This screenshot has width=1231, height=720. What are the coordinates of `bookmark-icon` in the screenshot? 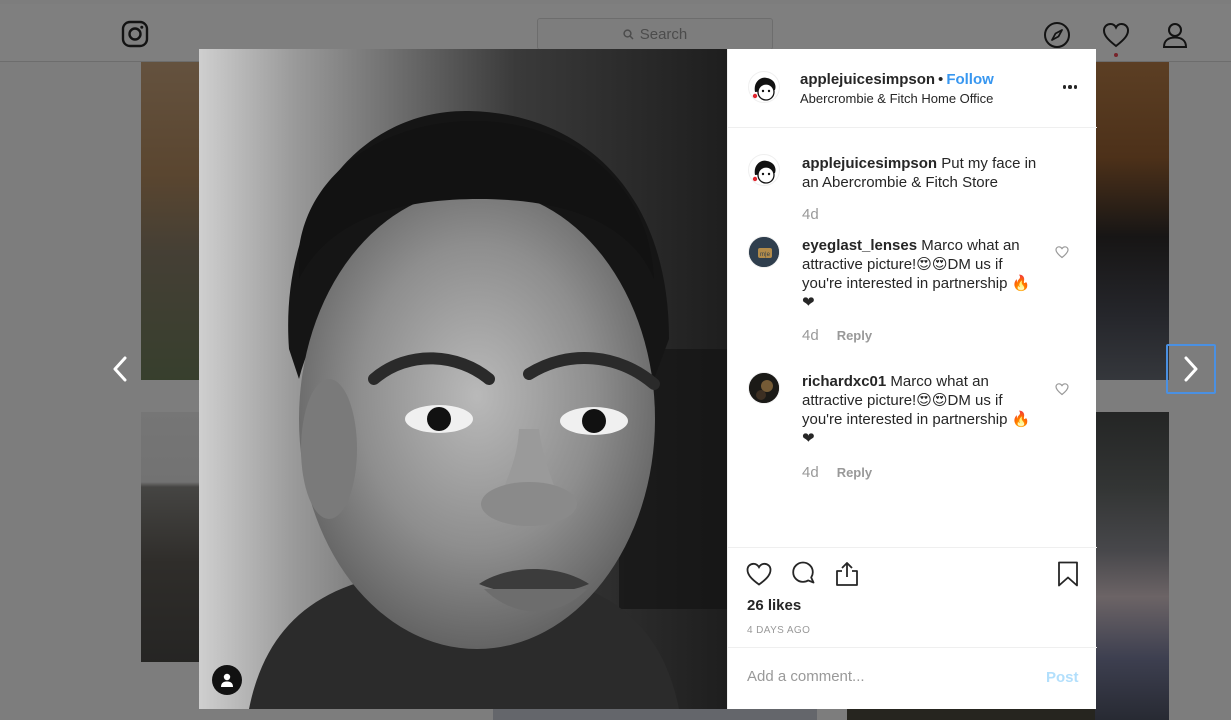 It's located at (1068, 574).